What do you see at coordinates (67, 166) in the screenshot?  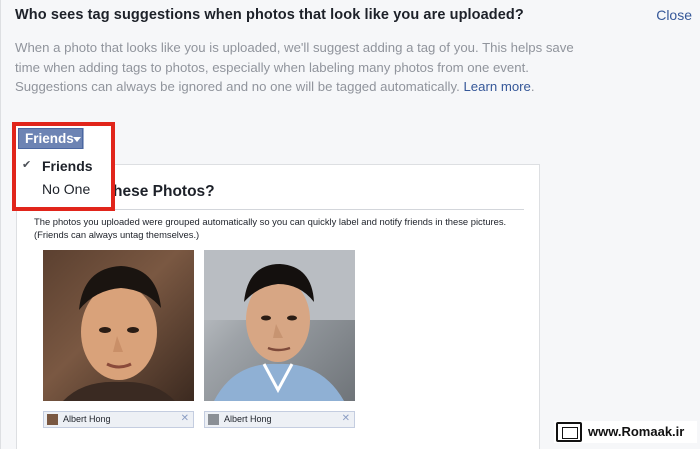 I see `option-label: Friends` at bounding box center [67, 166].